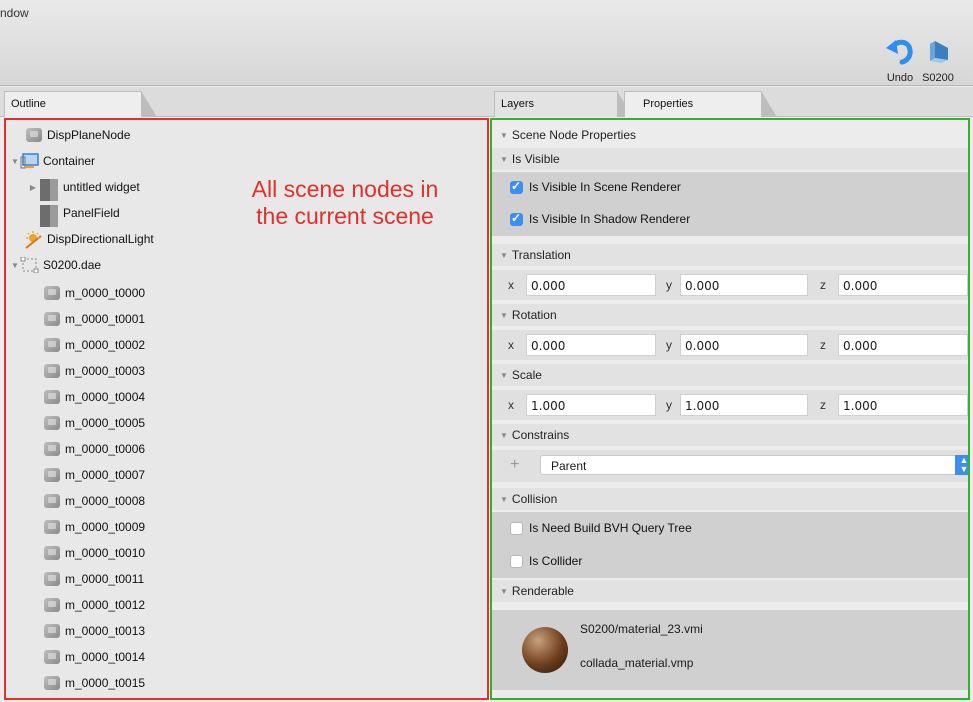  Describe the element at coordinates (730, 528) in the screenshot. I see `checkbox-bvh: Is Need Build BVH Query Tree` at that location.